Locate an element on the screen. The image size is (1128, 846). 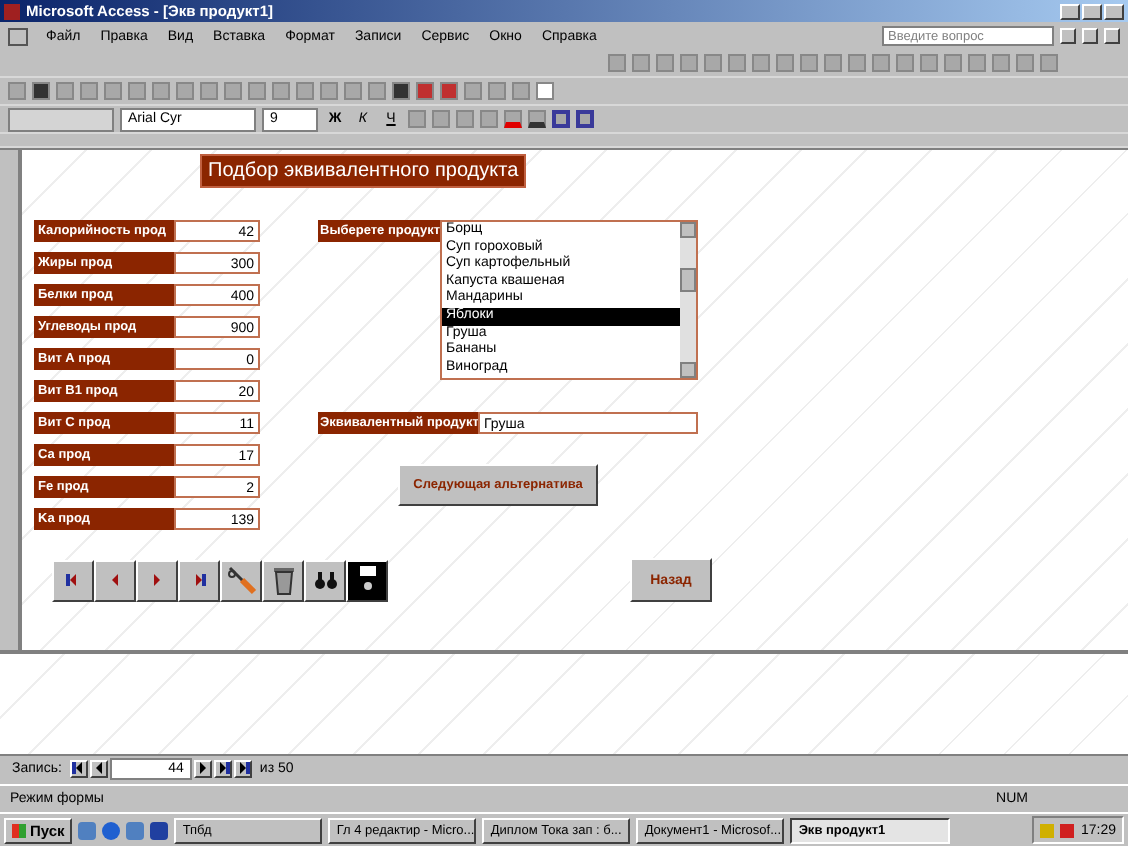
restore-button is located at coordinates (1092, 11).